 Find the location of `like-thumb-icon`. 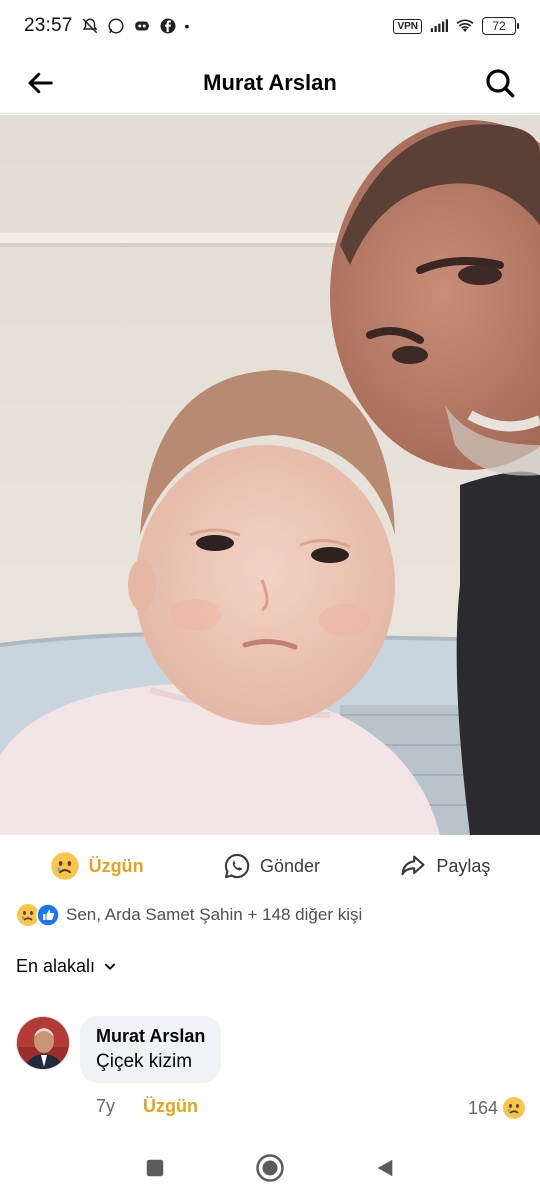

like-thumb-icon is located at coordinates (48, 915).